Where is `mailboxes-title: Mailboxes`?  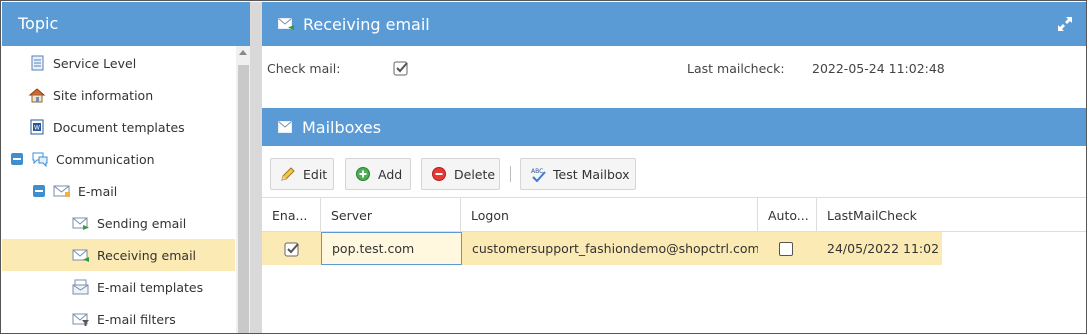
mailboxes-title: Mailboxes is located at coordinates (342, 127).